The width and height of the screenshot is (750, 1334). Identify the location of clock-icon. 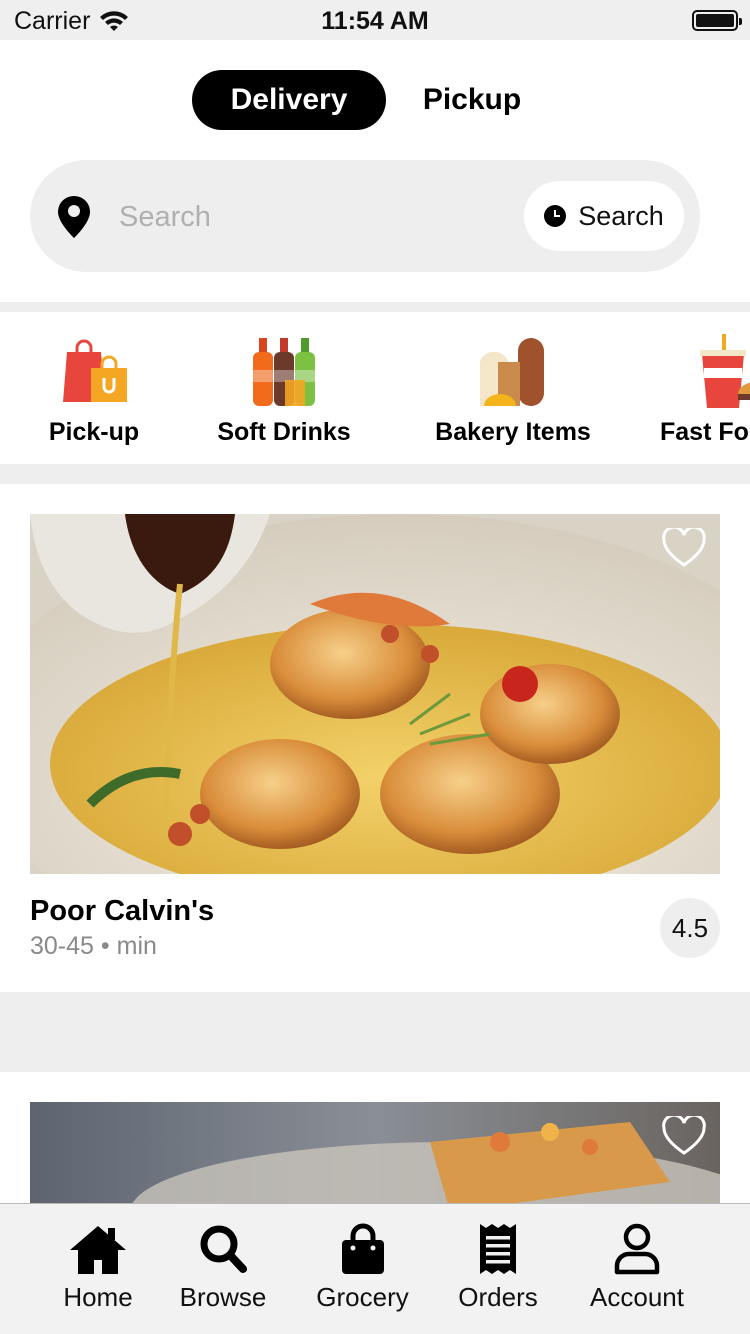
(555, 216).